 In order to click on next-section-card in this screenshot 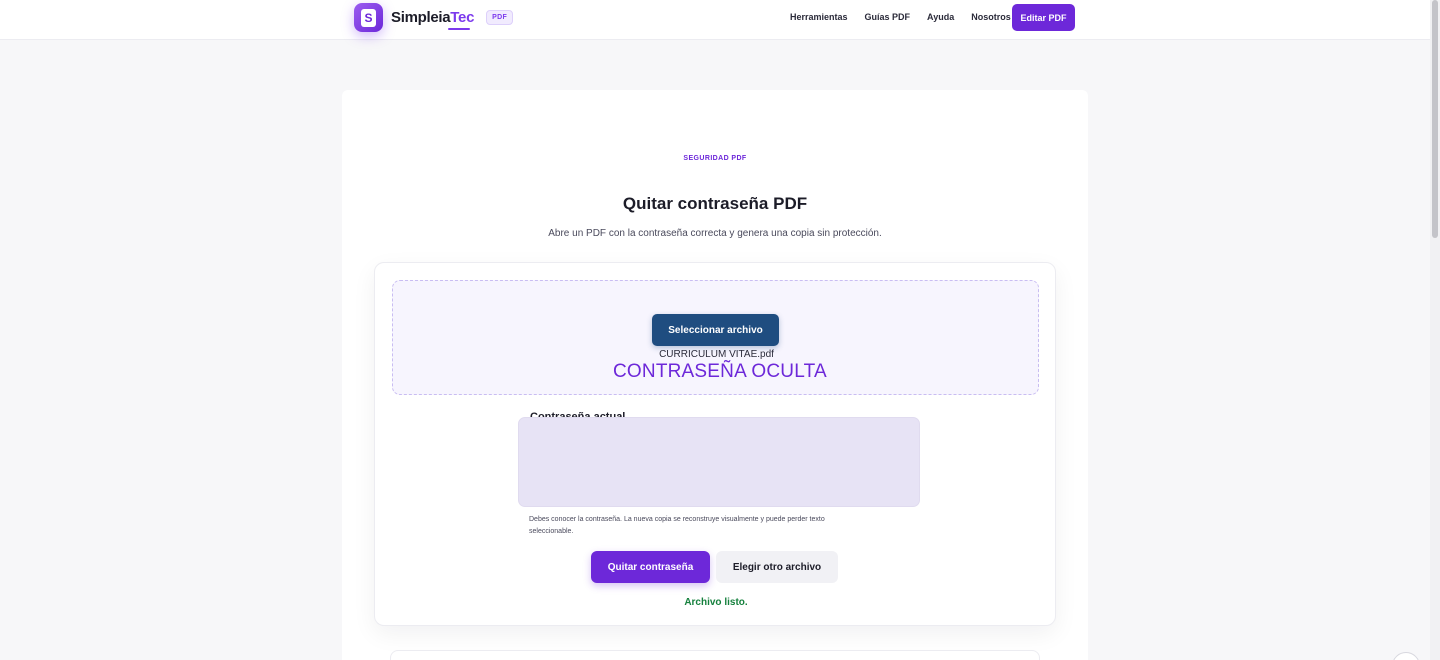, I will do `click(715, 655)`.